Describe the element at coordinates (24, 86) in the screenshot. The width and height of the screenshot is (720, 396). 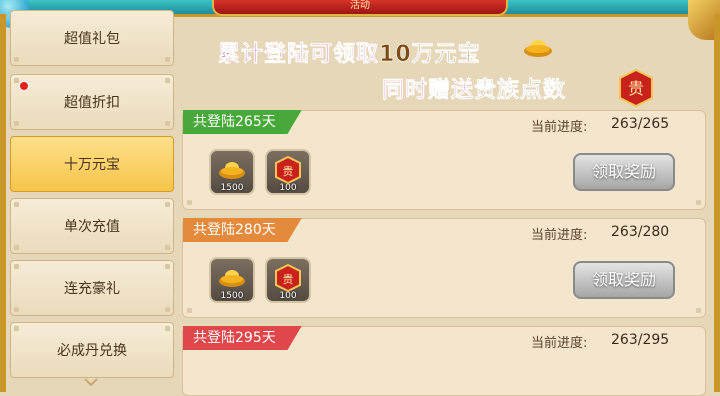
I see `notification-dot-icon` at that location.